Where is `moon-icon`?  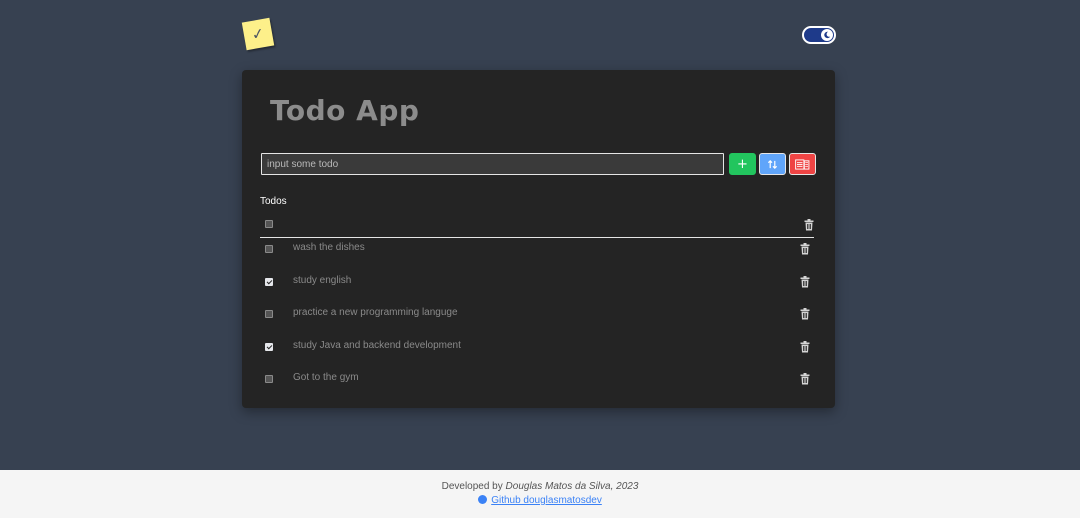
moon-icon is located at coordinates (827, 35).